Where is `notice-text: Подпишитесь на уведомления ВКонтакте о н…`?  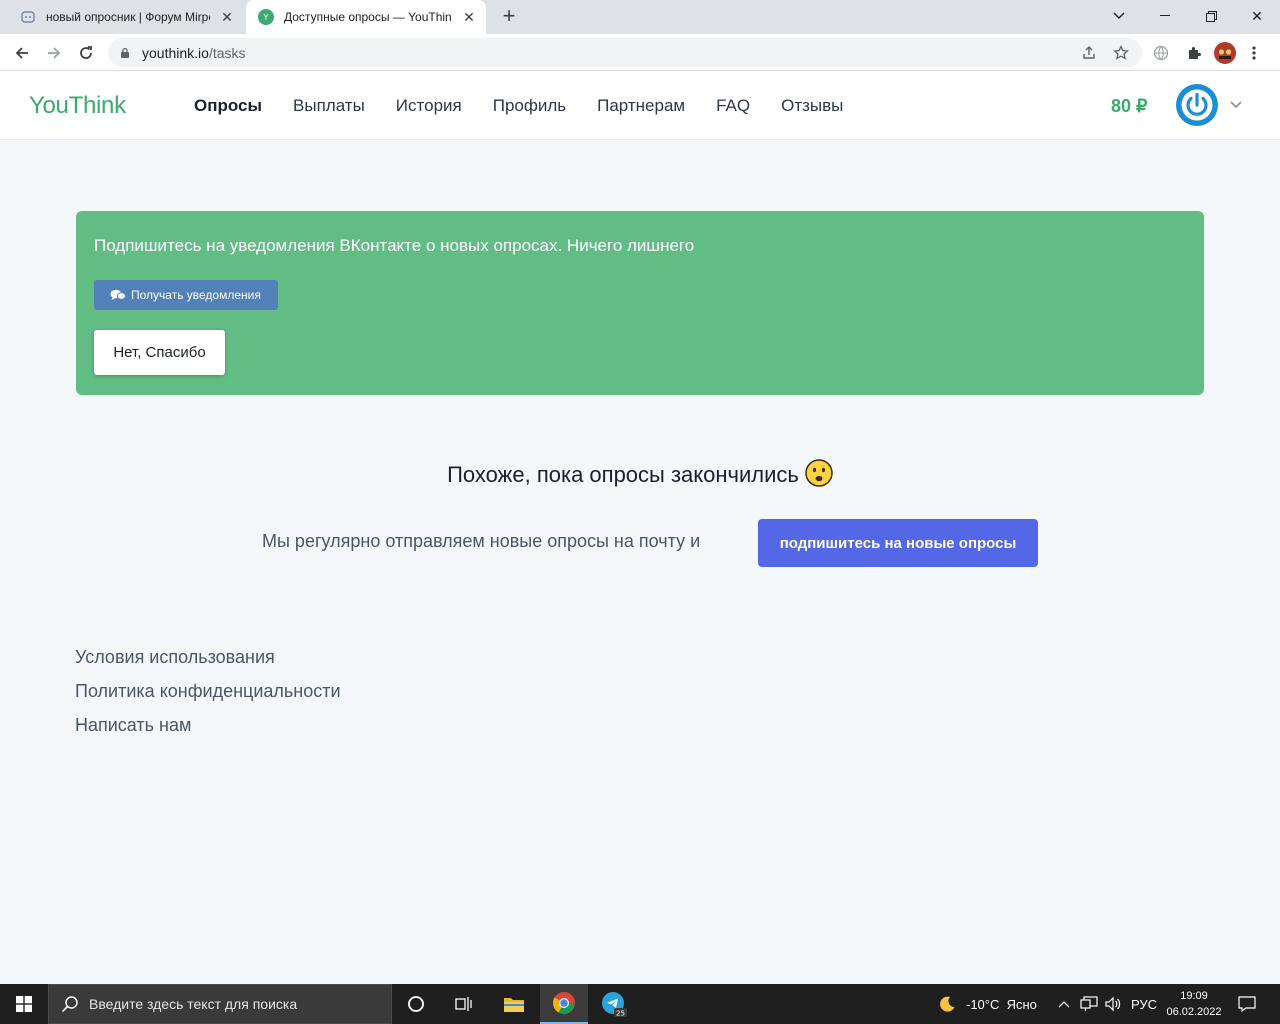
notice-text: Подпишитесь на уведомления ВКонтакте о н… is located at coordinates (394, 245).